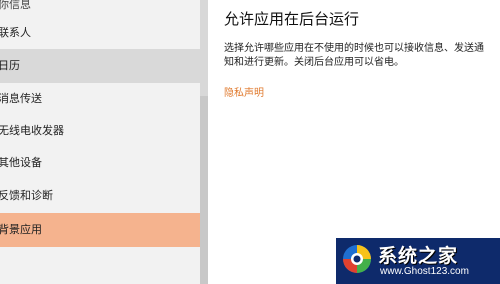 The image size is (500, 284). What do you see at coordinates (244, 91) in the screenshot?
I see `privacy-statement-link: 隐私声明` at bounding box center [244, 91].